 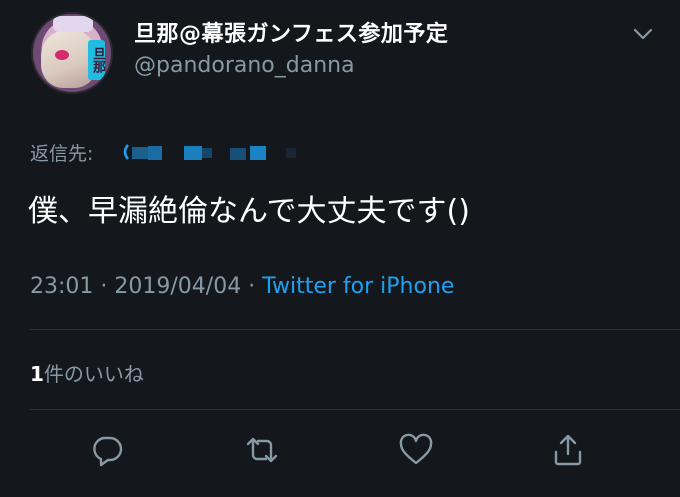 What do you see at coordinates (73, 24) in the screenshot?
I see `avatar-crown` at bounding box center [73, 24].